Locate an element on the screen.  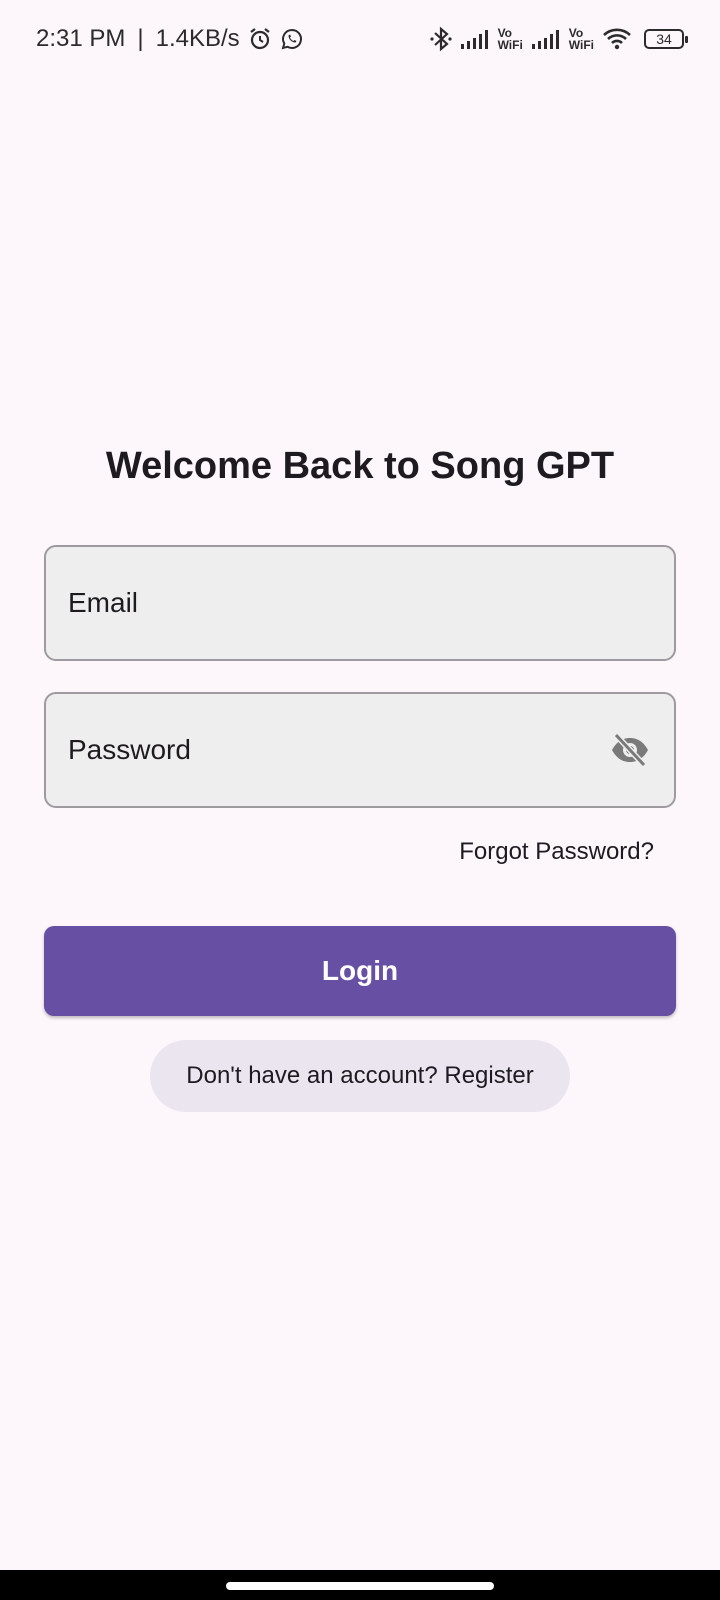
status-right: Vo WiFi Vo WiFi 34 is located at coordinates (558, 39).